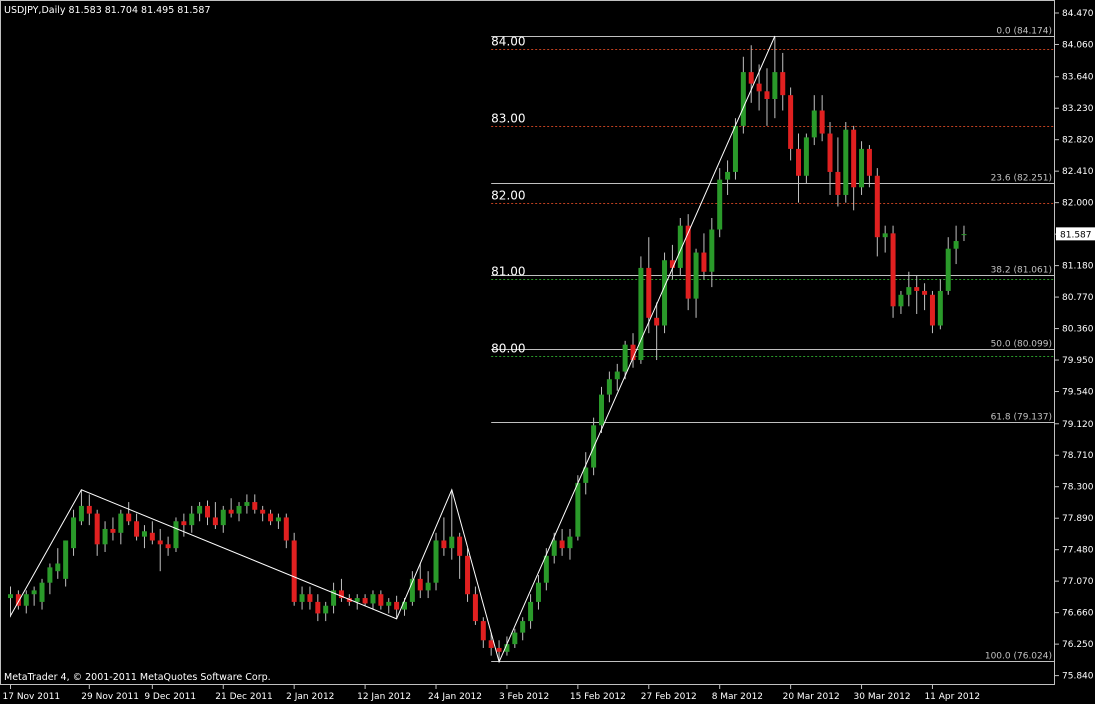  I want to click on price-tick-label: 78.710, so click(1078, 456).